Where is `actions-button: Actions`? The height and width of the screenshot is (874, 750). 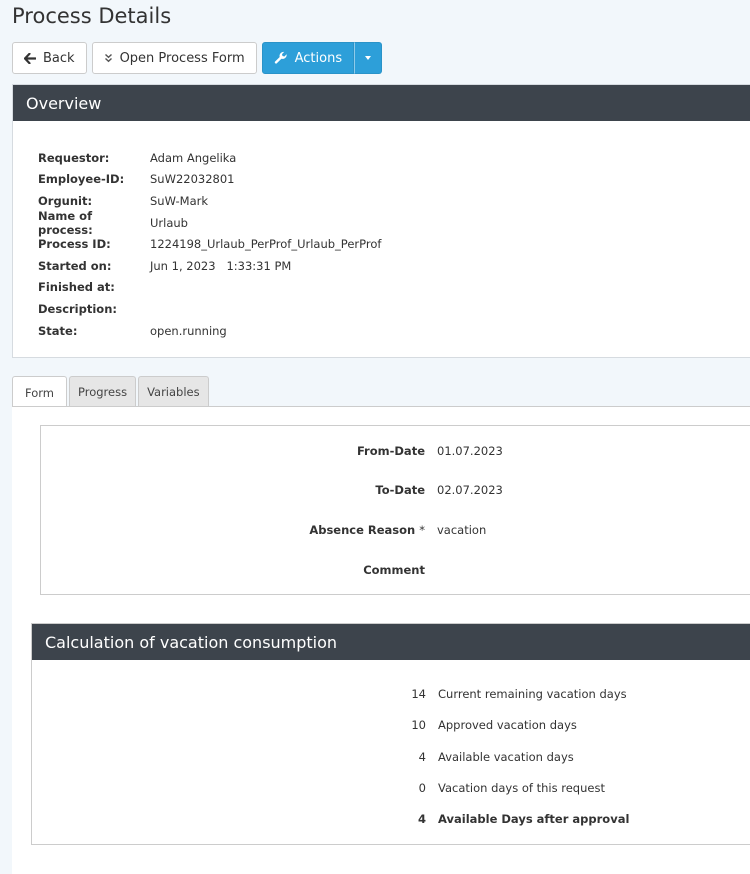 actions-button: Actions is located at coordinates (308, 58).